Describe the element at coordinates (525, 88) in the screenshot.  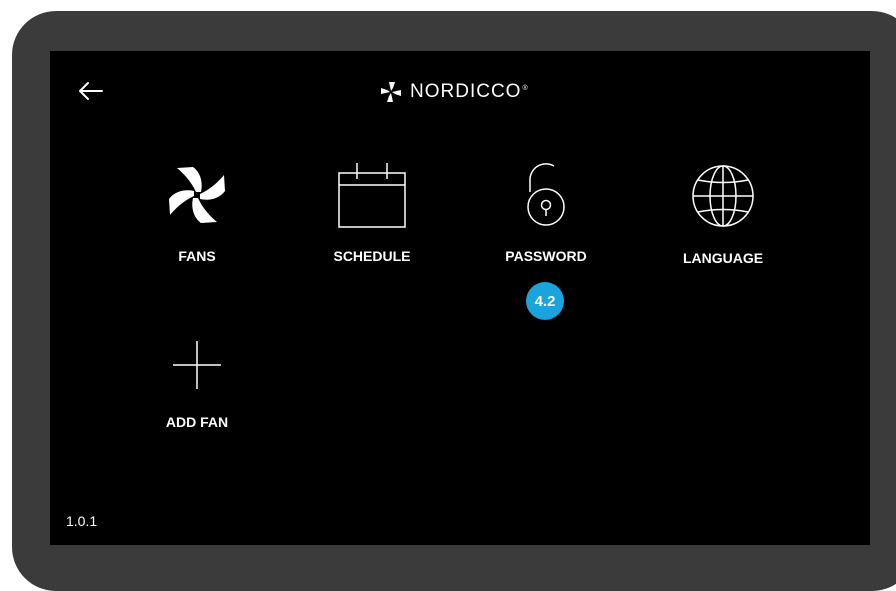
I see `registered-mark: ®` at that location.